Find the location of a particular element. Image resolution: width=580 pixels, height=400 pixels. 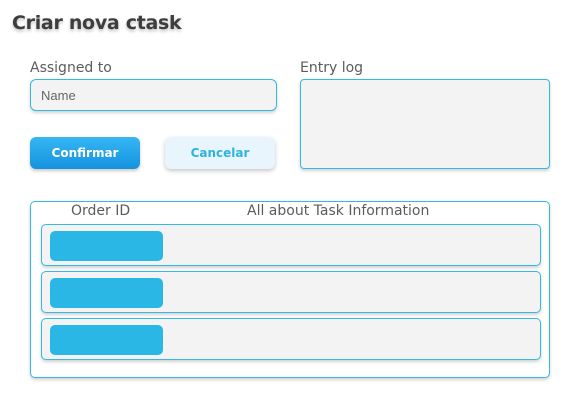

entry-log-textarea is located at coordinates (425, 124).